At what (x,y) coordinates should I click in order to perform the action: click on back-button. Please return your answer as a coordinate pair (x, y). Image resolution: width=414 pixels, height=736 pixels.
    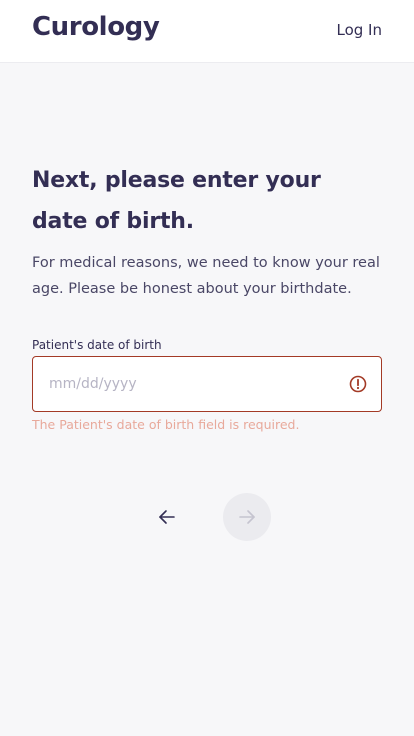
    Looking at the image, I should click on (167, 517).